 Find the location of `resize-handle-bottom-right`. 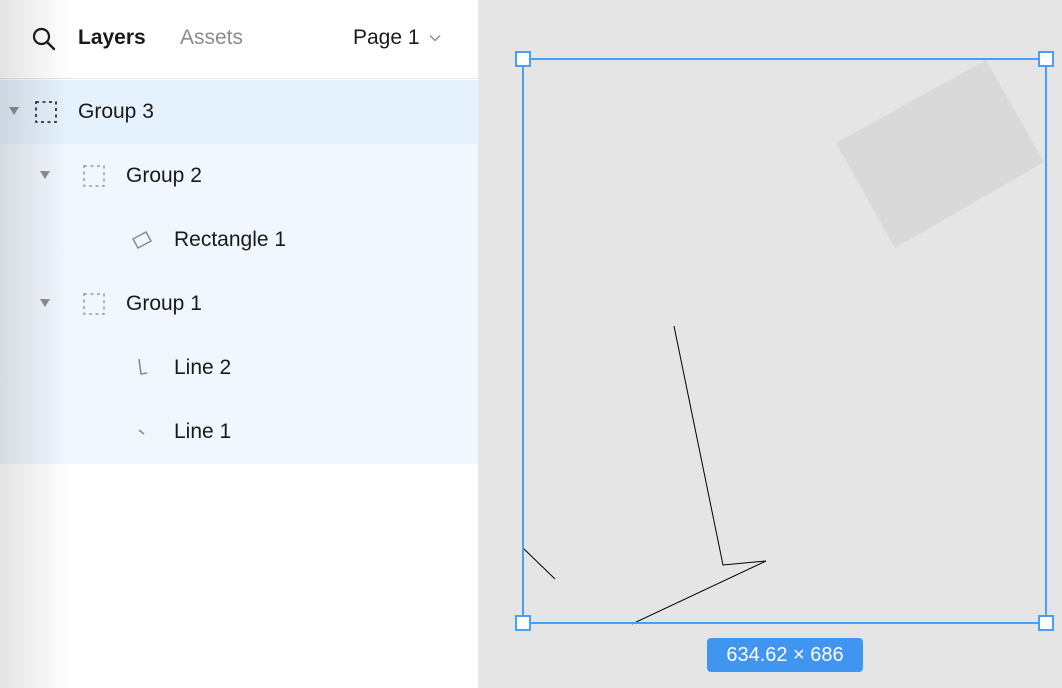

resize-handle-bottom-right is located at coordinates (1046, 623).